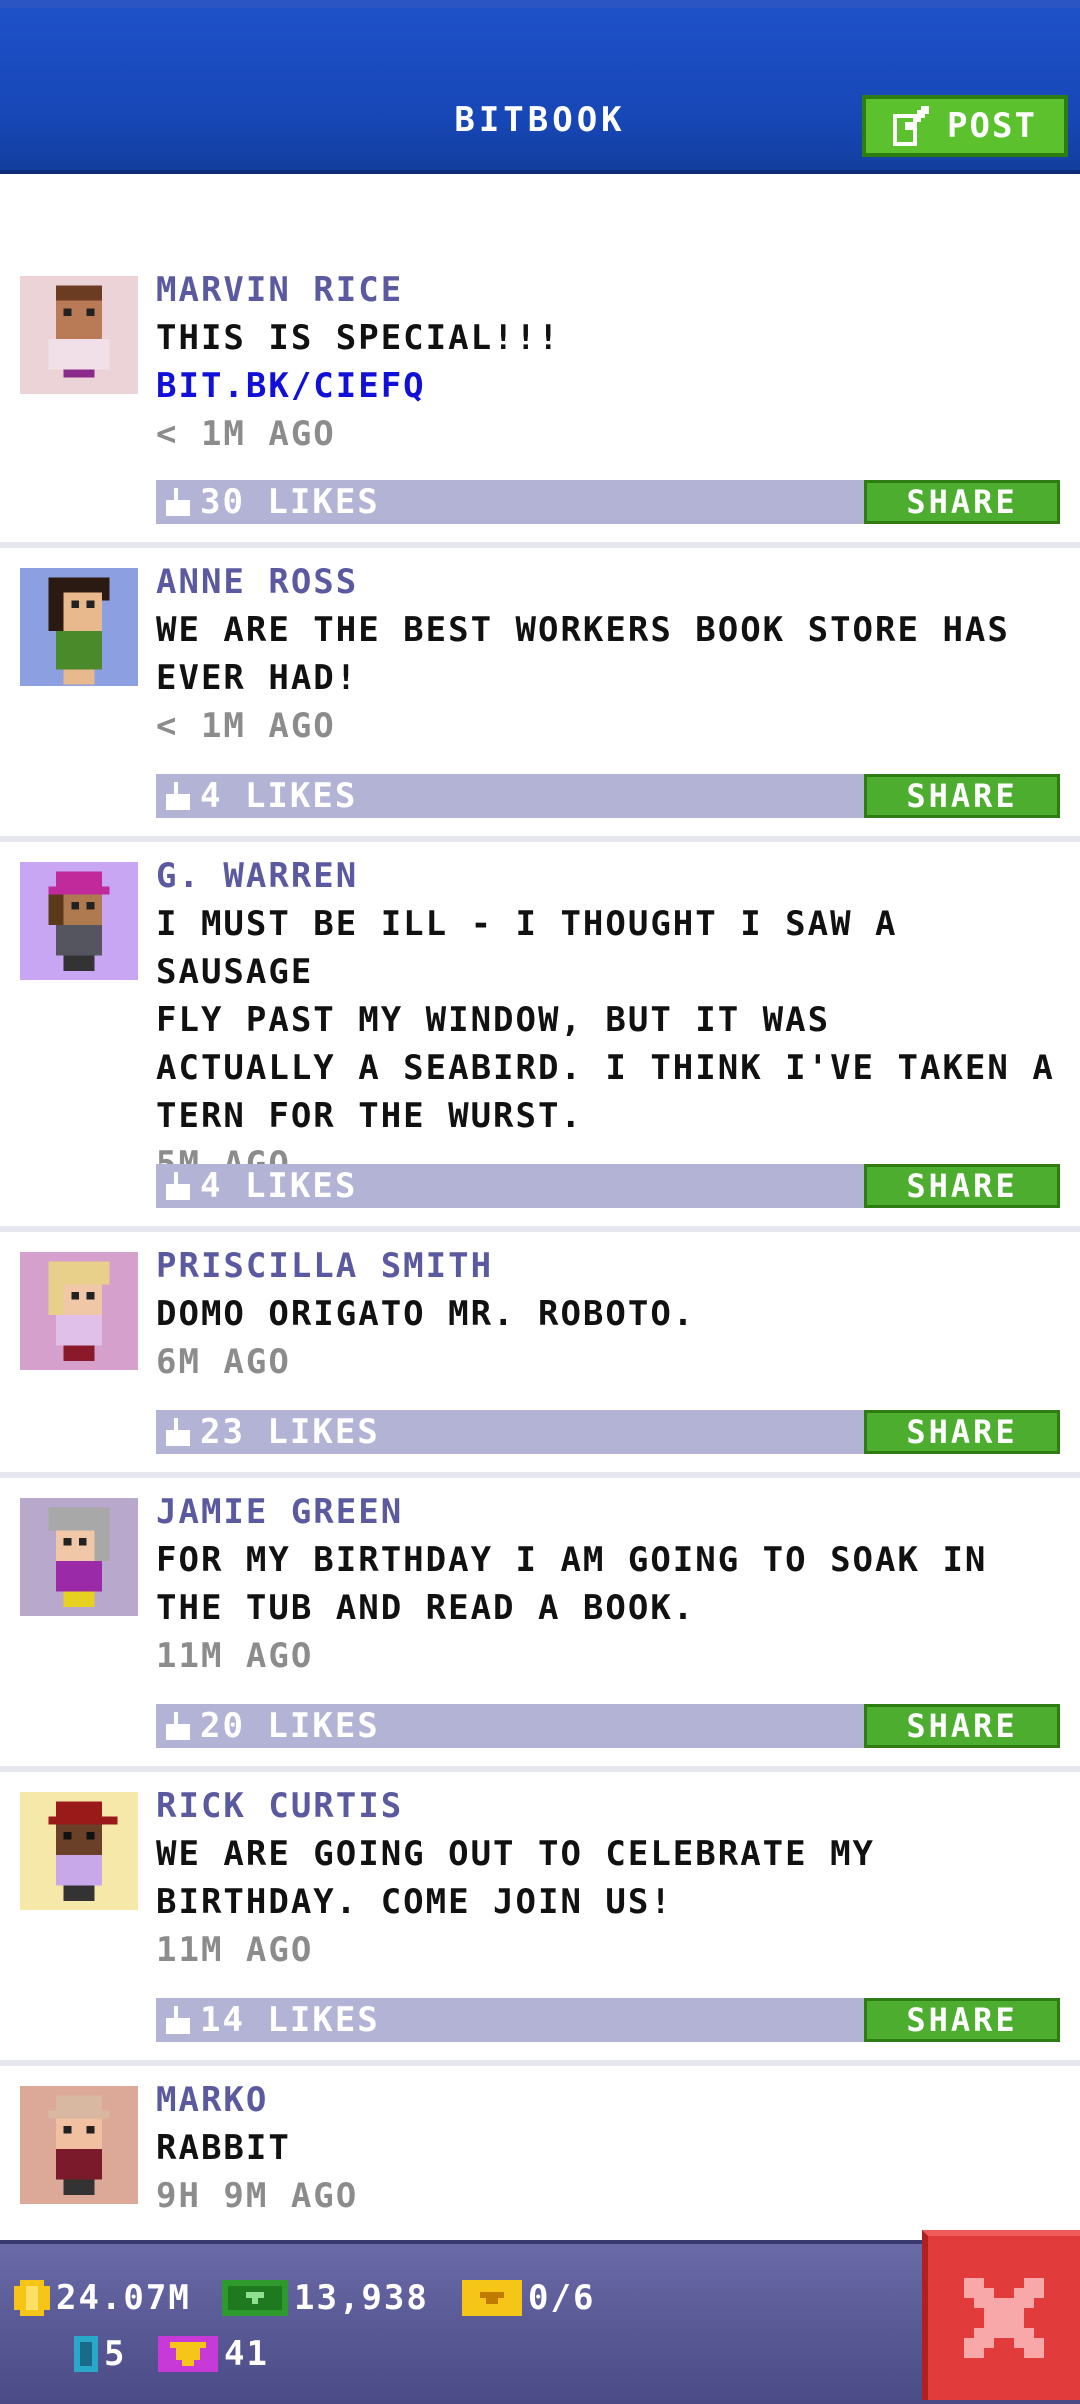  I want to click on app-header: BITBOOK POST, so click(540, 87).